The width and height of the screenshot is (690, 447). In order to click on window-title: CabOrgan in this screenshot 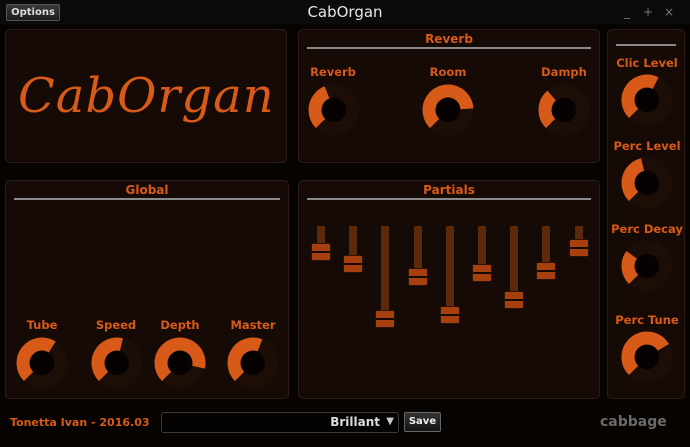, I will do `click(345, 12)`.